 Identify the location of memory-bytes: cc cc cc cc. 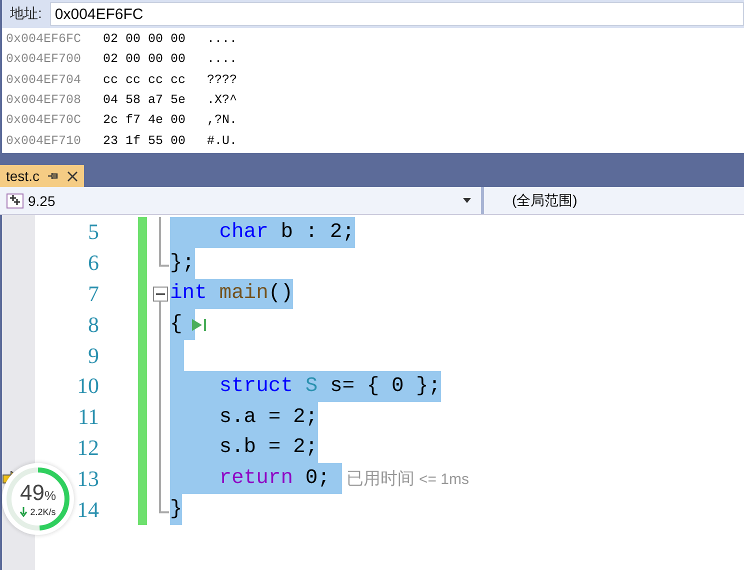
(145, 79).